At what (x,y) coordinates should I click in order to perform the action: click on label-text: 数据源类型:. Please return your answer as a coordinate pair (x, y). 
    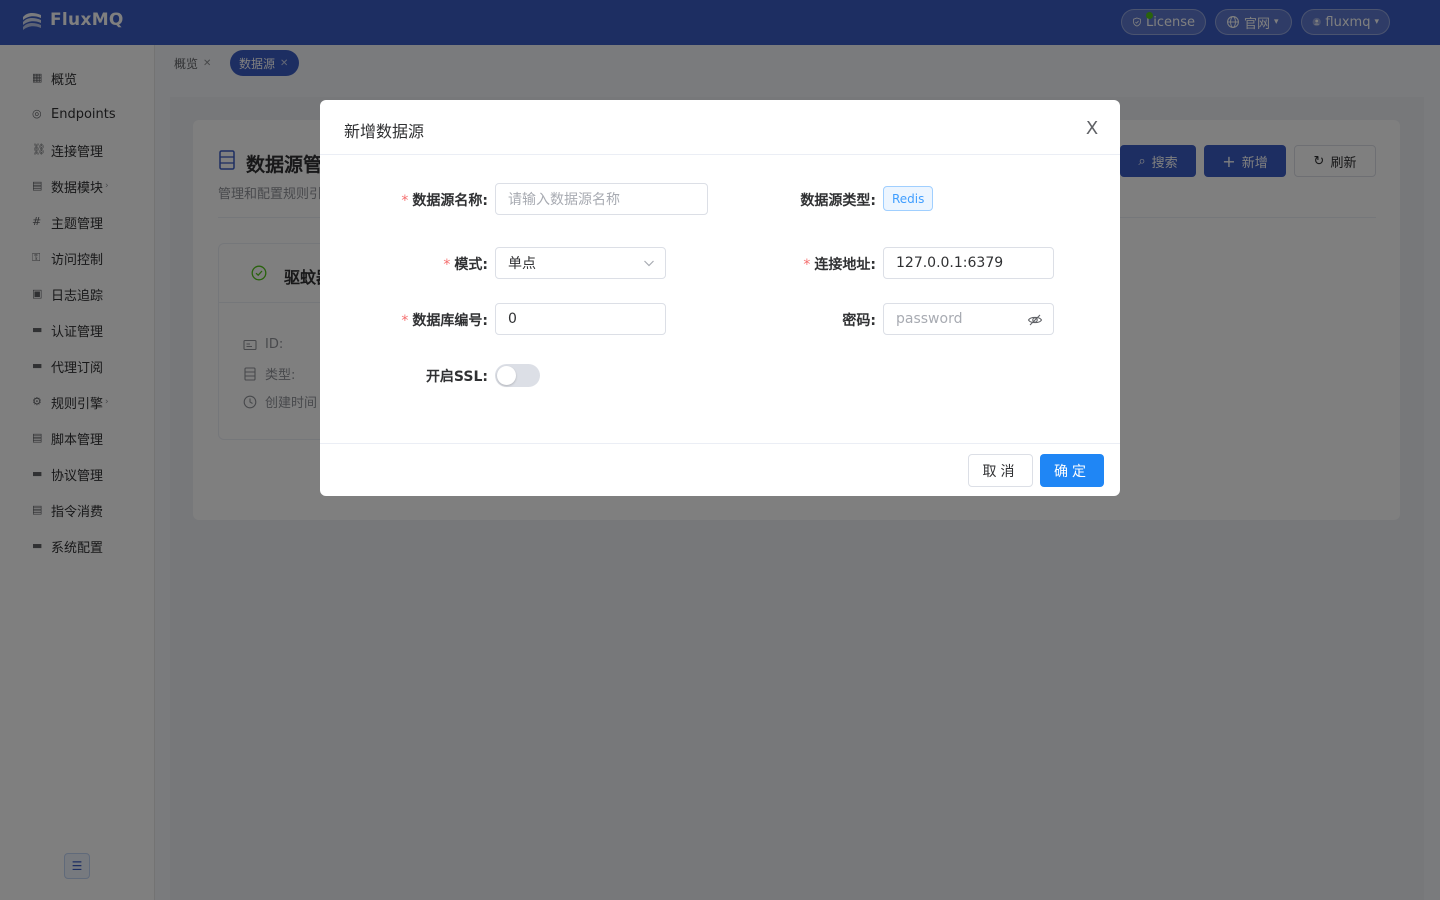
    Looking at the image, I should click on (838, 201).